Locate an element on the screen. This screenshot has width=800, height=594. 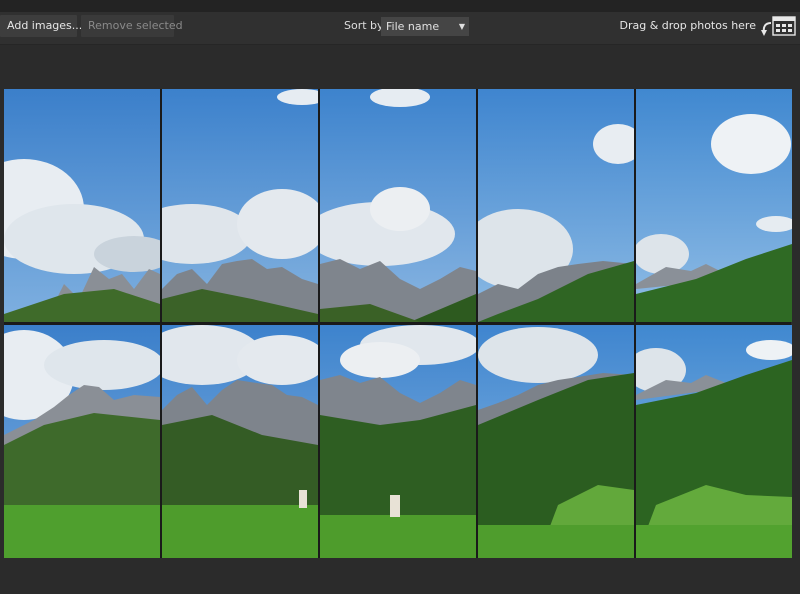
drag-drop-icon is located at coordinates (779, 27).